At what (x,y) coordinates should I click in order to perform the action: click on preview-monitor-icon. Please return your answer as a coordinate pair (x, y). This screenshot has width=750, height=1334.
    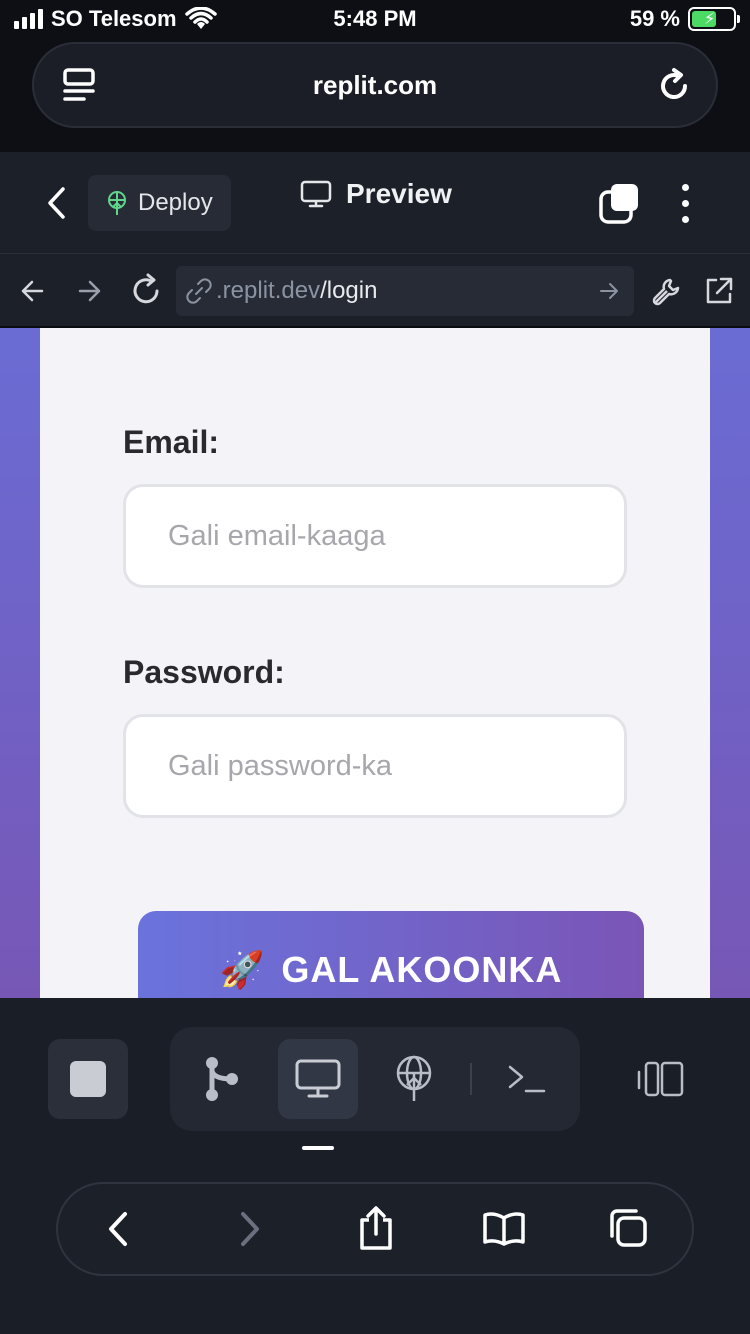
    Looking at the image, I should click on (318, 1078).